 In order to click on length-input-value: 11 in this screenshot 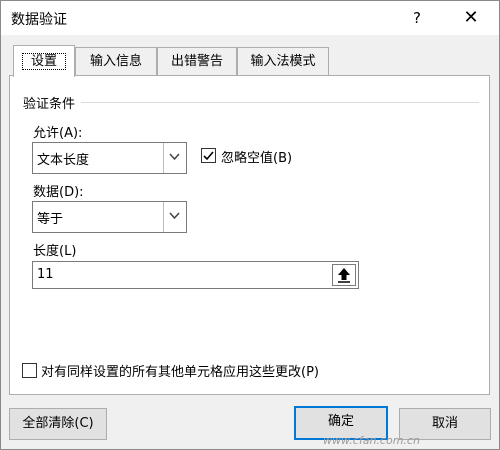, I will do `click(45, 274)`.